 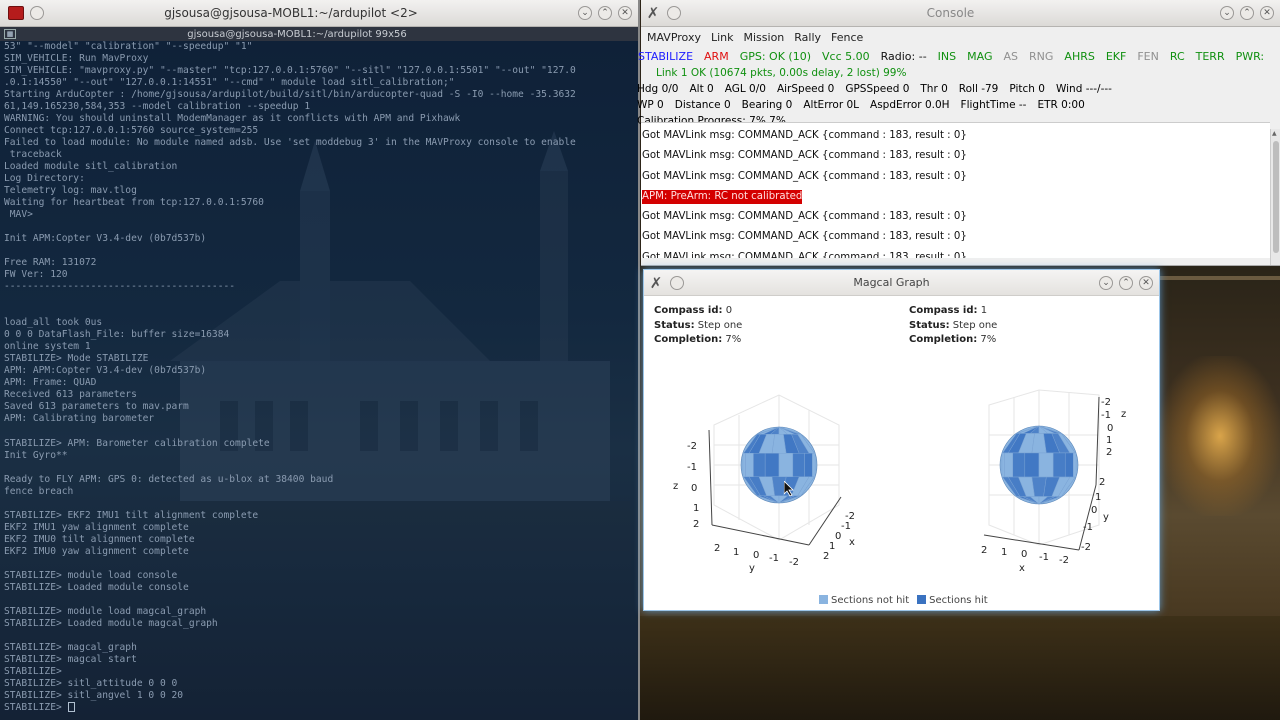 I want to click on x-axis-label: x, so click(x=852, y=542).